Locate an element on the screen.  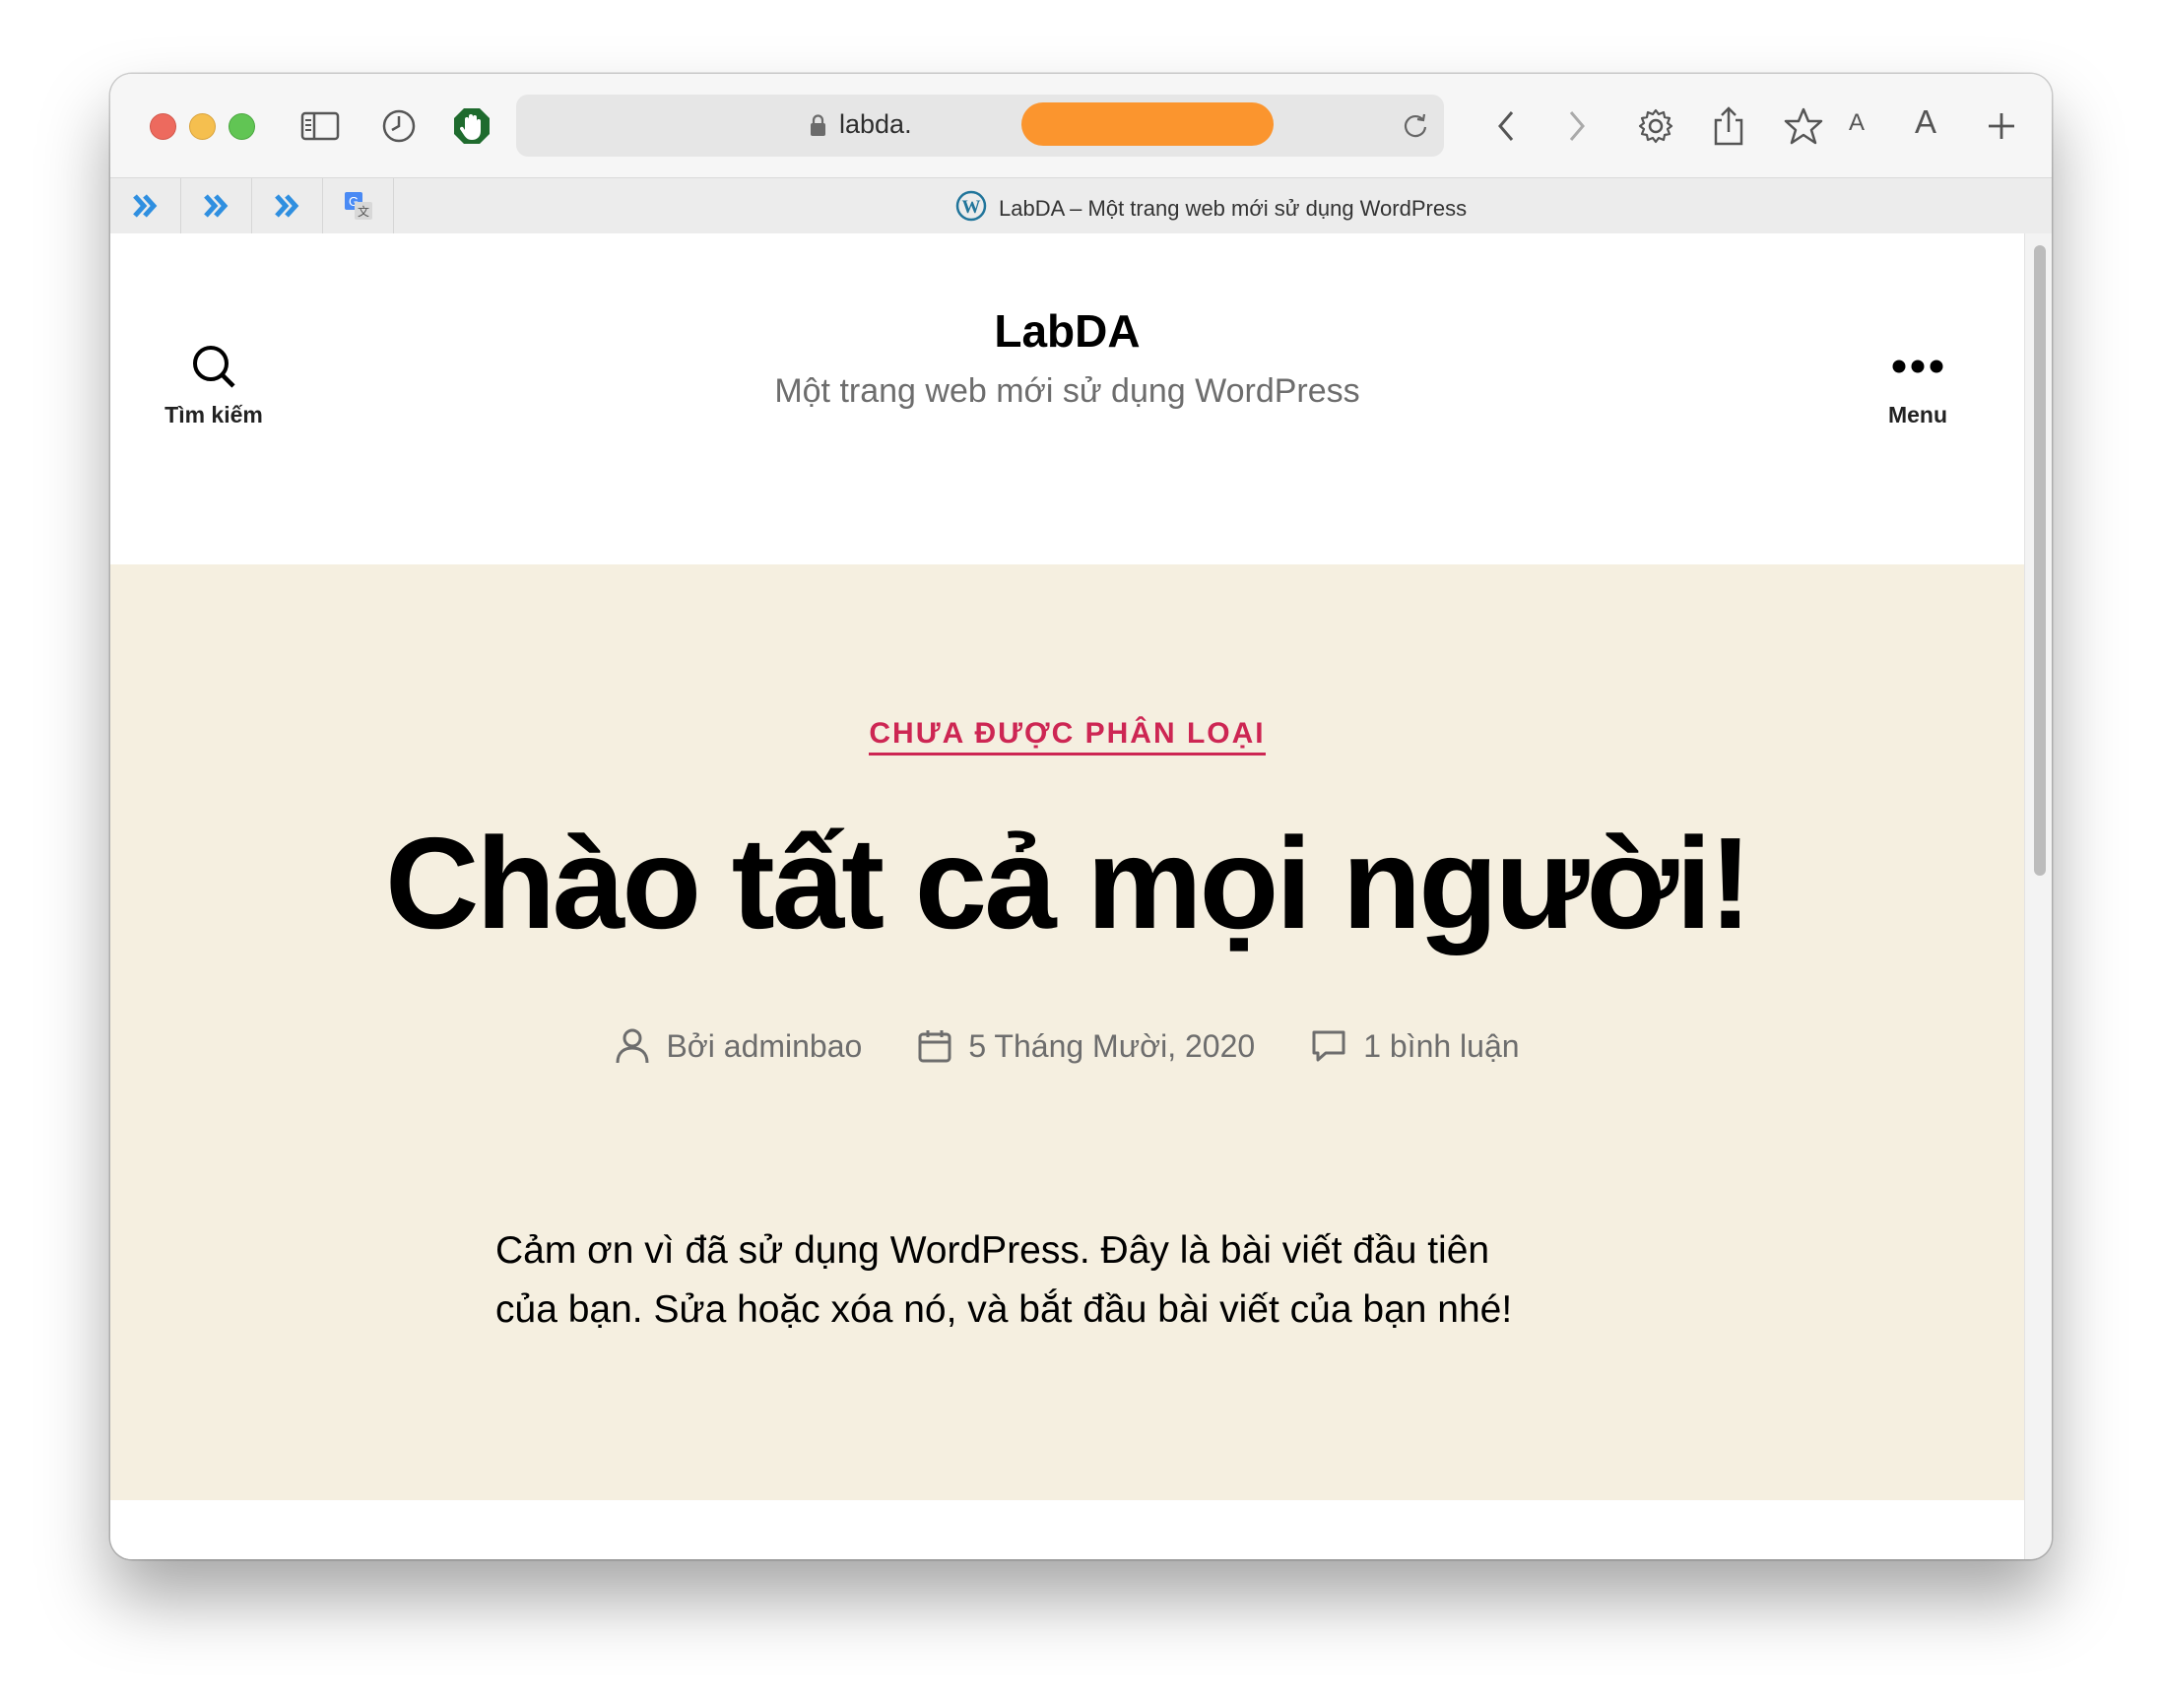
post-date: 5 Tháng Mười, 2020 is located at coordinates (1086, 1046).